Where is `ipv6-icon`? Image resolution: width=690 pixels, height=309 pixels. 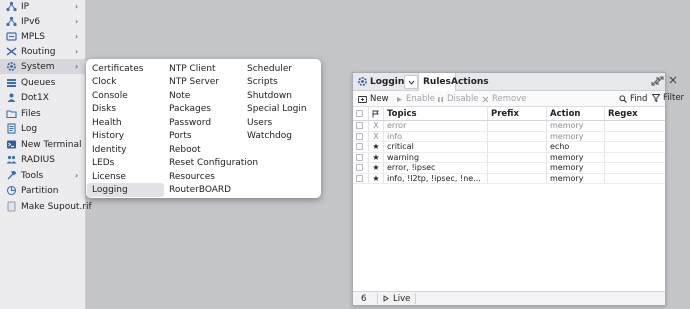
ipv6-icon is located at coordinates (11, 22).